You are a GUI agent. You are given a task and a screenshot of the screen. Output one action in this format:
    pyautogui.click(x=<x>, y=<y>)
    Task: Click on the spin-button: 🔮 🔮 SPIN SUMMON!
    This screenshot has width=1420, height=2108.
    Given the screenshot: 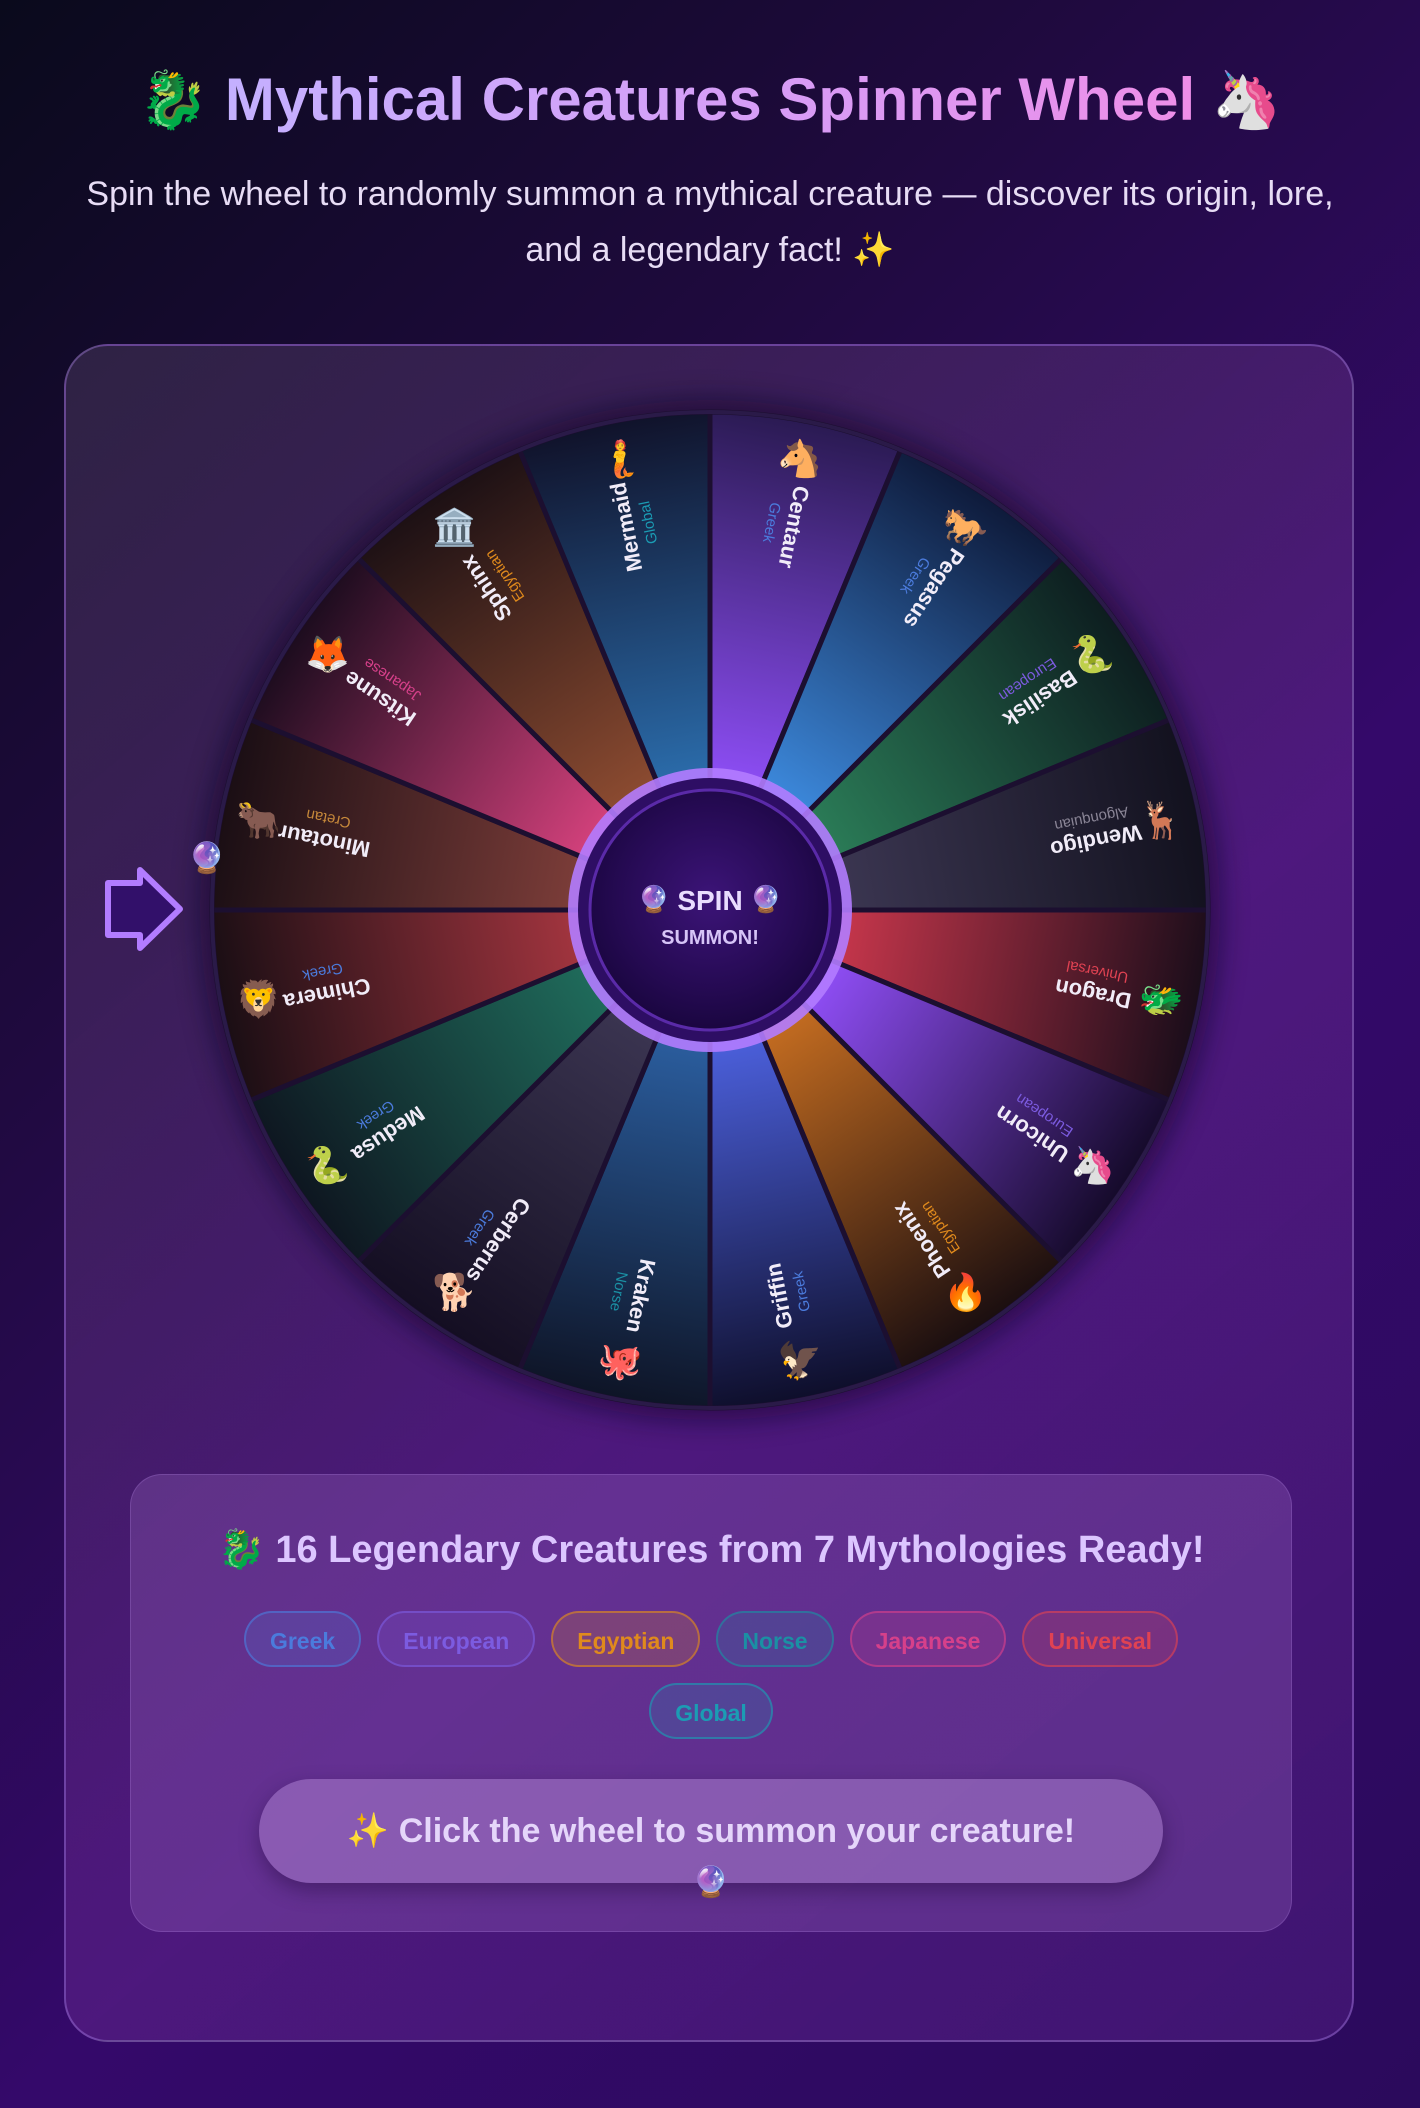 What is the action you would take?
    pyautogui.click(x=710, y=910)
    